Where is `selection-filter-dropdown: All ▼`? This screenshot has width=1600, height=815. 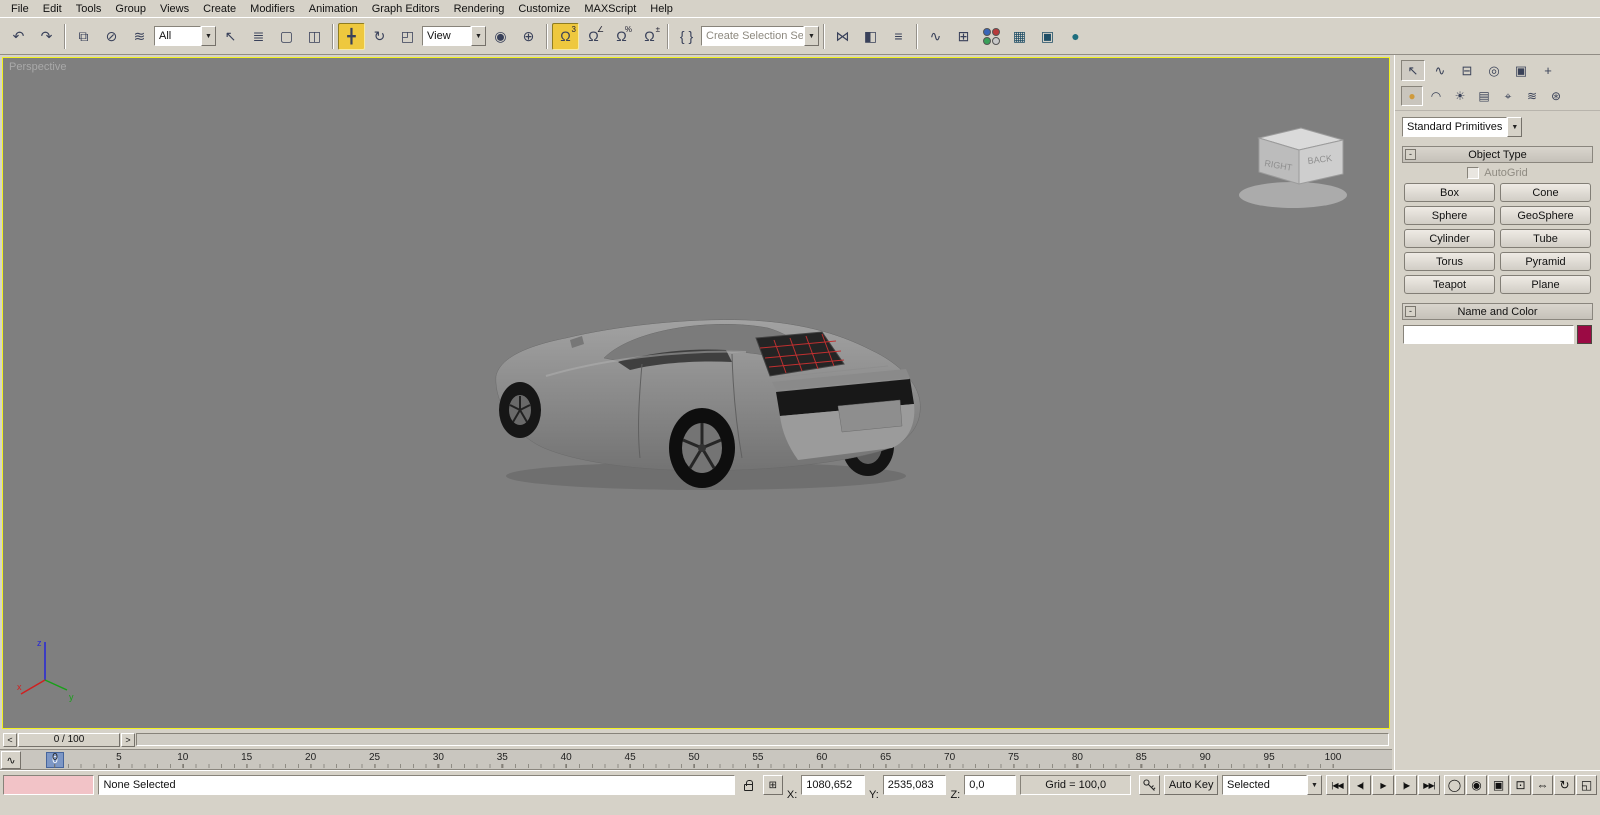
selection-filter-dropdown: All ▼ is located at coordinates (185, 36).